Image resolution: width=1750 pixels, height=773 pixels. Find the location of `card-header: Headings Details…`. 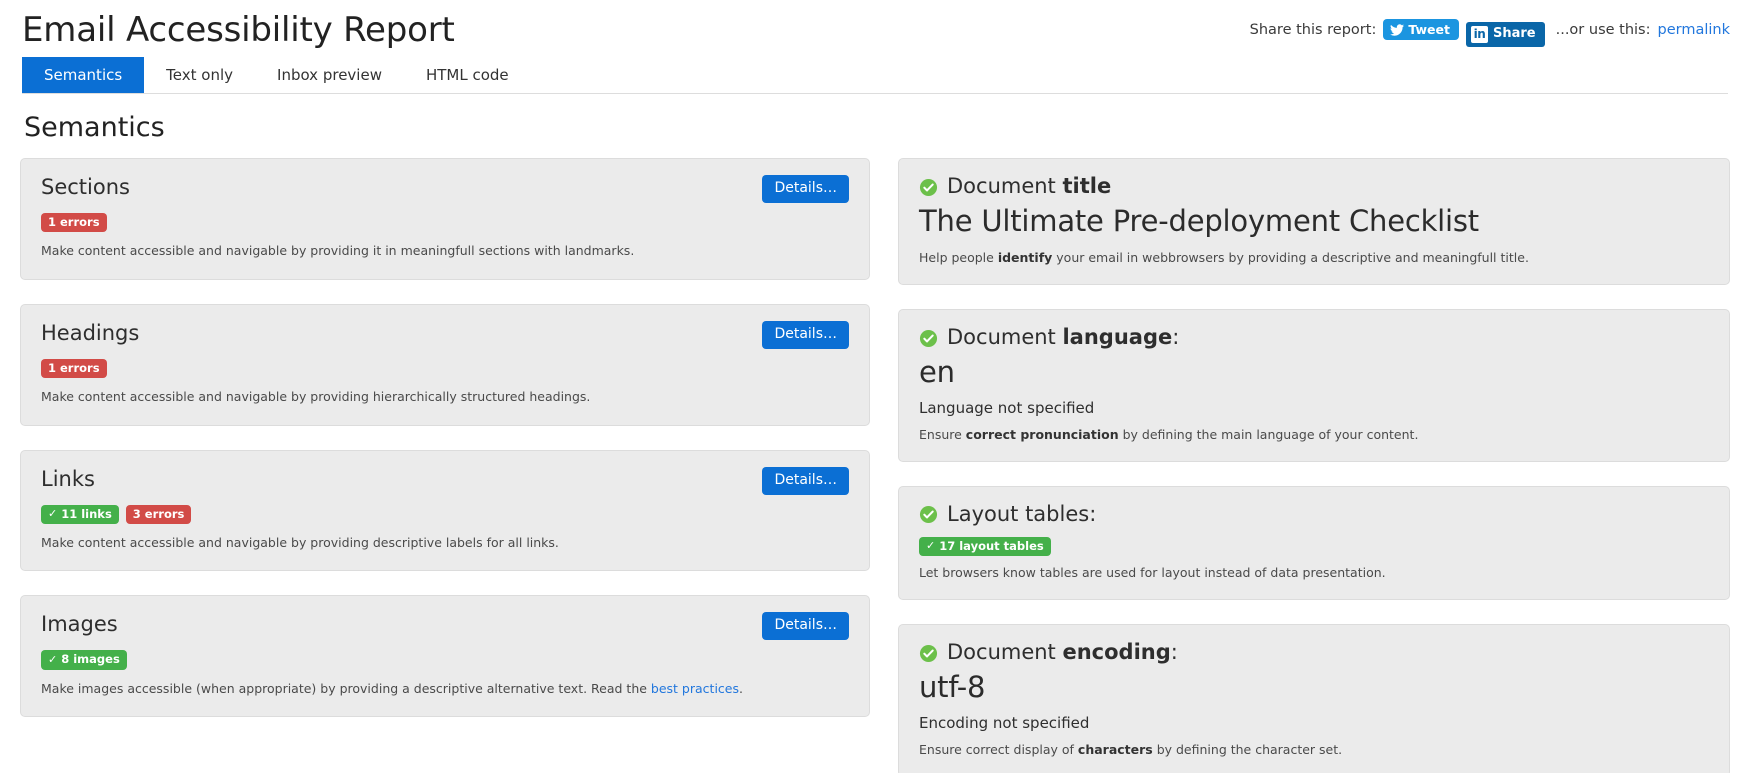

card-header: Headings Details… is located at coordinates (445, 334).